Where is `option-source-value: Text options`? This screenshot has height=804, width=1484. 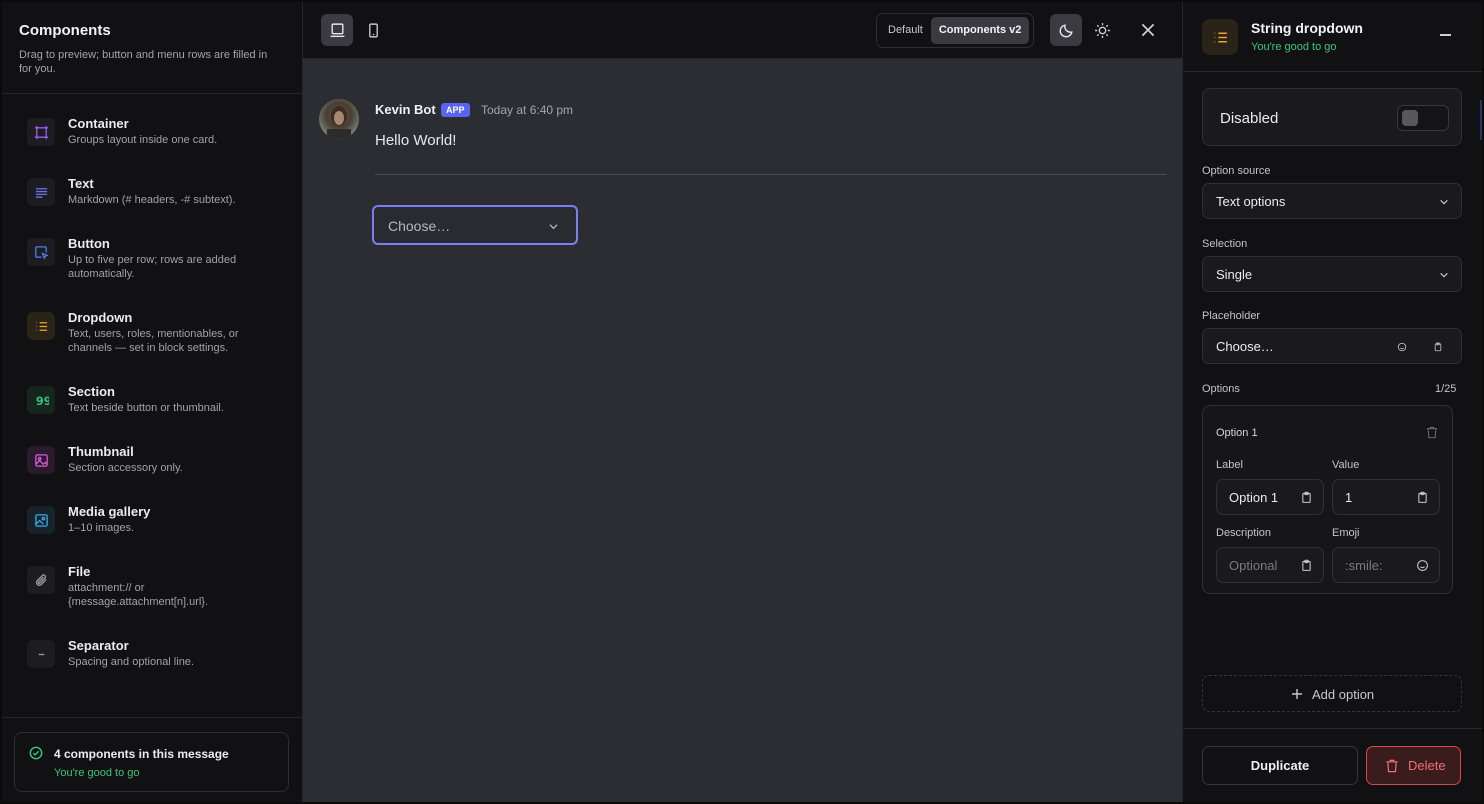
option-source-value: Text options is located at coordinates (1251, 201).